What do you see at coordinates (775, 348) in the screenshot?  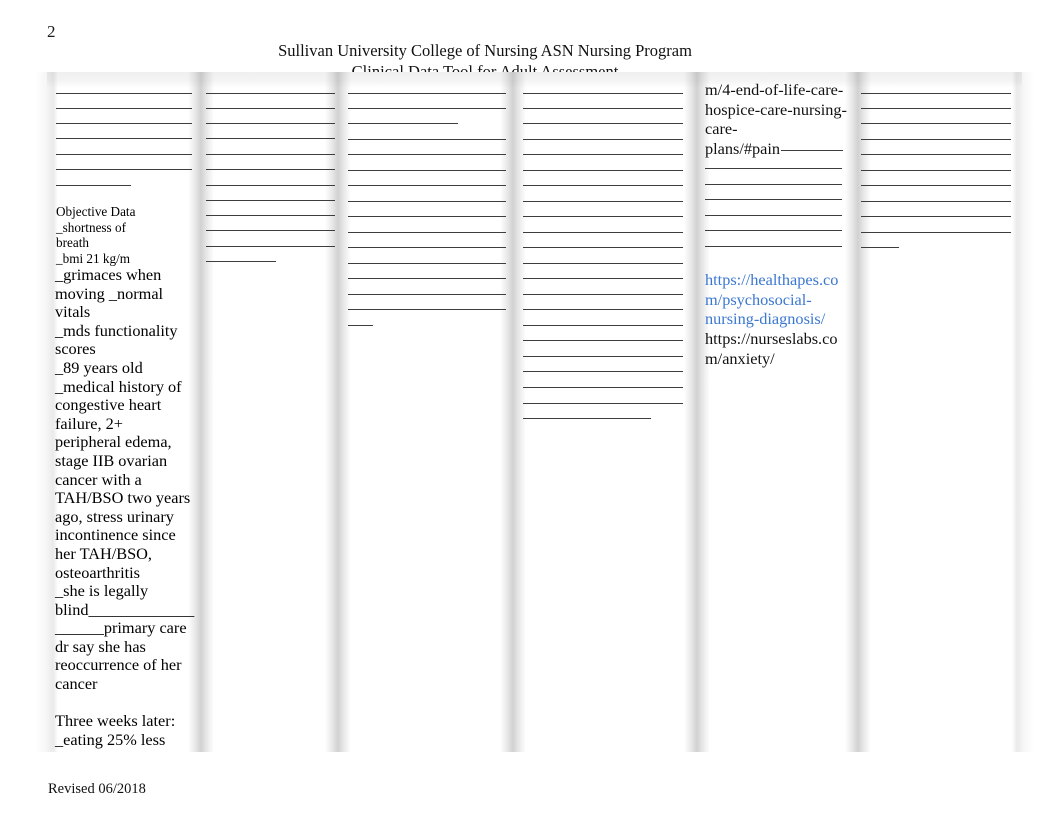 I see `nurseslabs-anxiety-link: https://nurseslabs.com/anxiety/` at bounding box center [775, 348].